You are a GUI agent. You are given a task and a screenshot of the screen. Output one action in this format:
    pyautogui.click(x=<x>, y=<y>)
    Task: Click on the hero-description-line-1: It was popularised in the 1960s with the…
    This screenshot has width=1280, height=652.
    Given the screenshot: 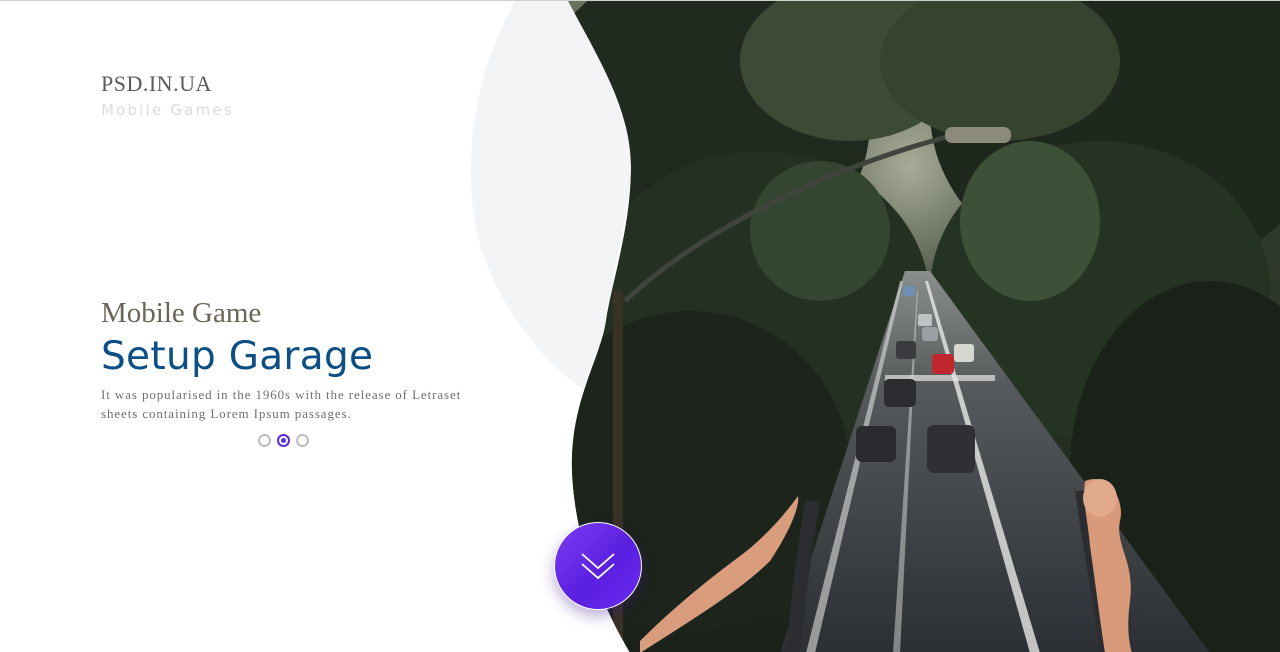 What is the action you would take?
    pyautogui.click(x=281, y=394)
    